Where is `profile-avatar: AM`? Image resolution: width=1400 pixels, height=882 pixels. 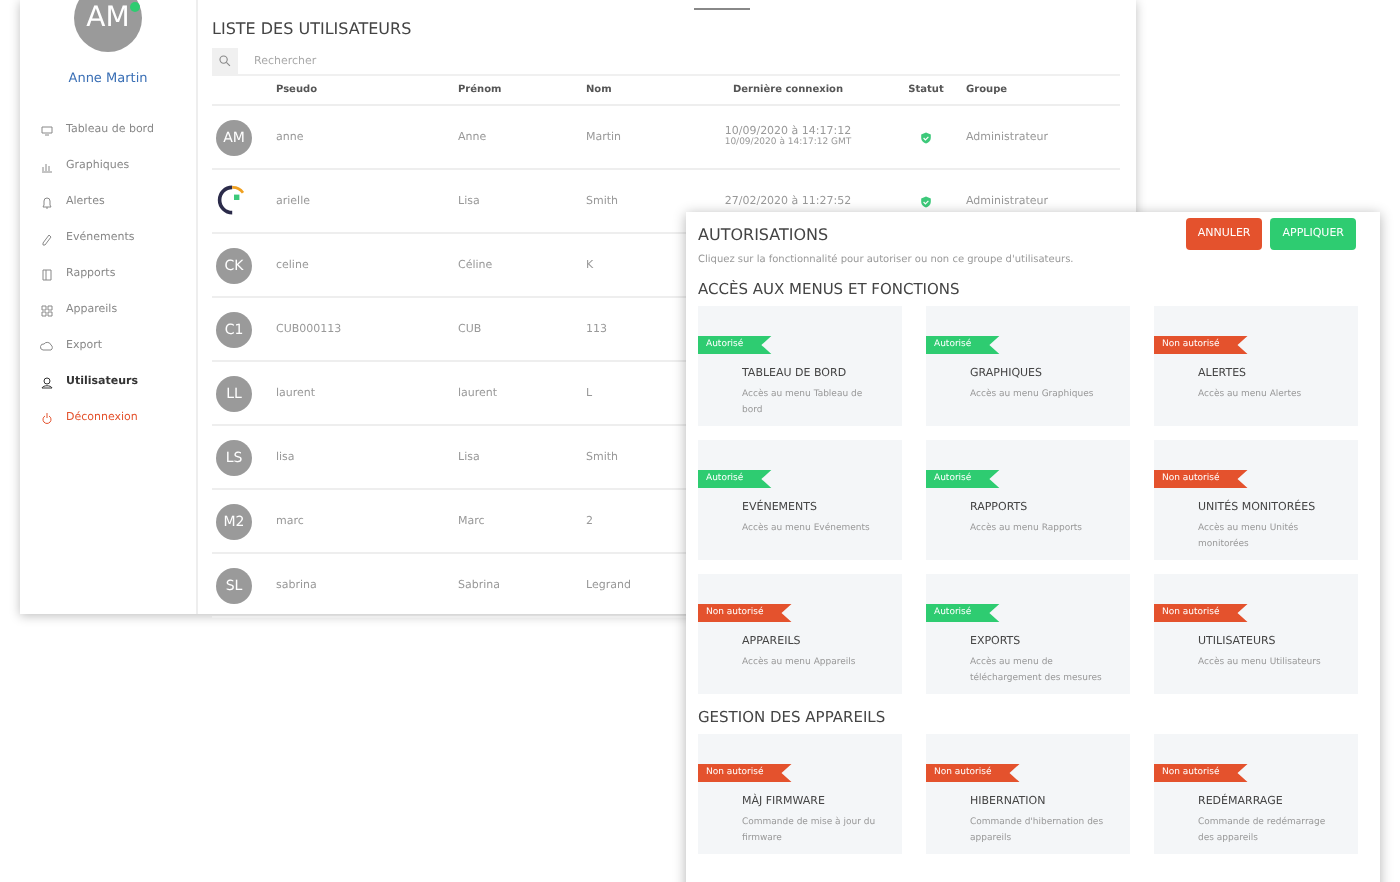 profile-avatar: AM is located at coordinates (108, 26).